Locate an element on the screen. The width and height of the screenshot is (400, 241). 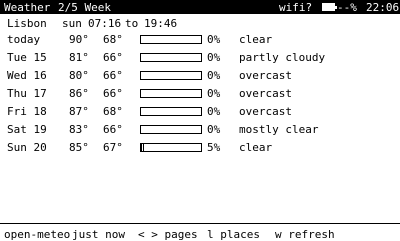
high-temp: 87° is located at coordinates (79, 111).